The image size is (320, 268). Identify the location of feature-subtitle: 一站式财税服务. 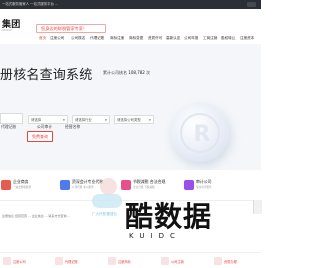
(22, 187).